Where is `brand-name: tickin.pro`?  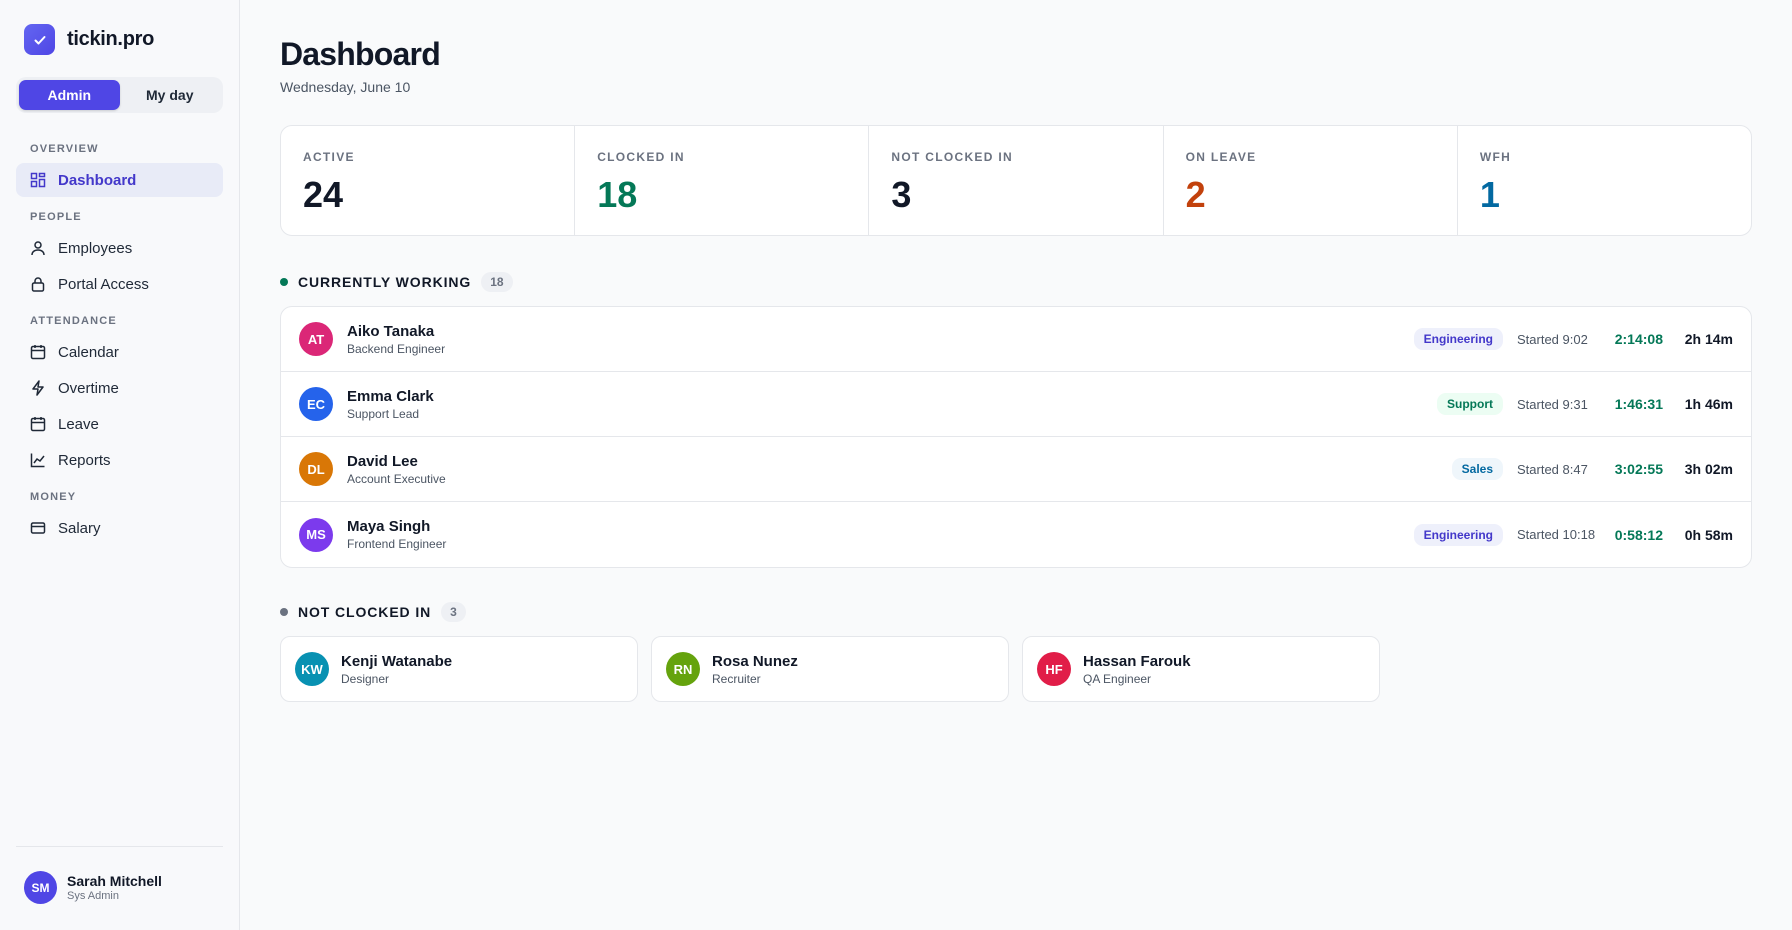
brand-name: tickin.pro is located at coordinates (111, 39).